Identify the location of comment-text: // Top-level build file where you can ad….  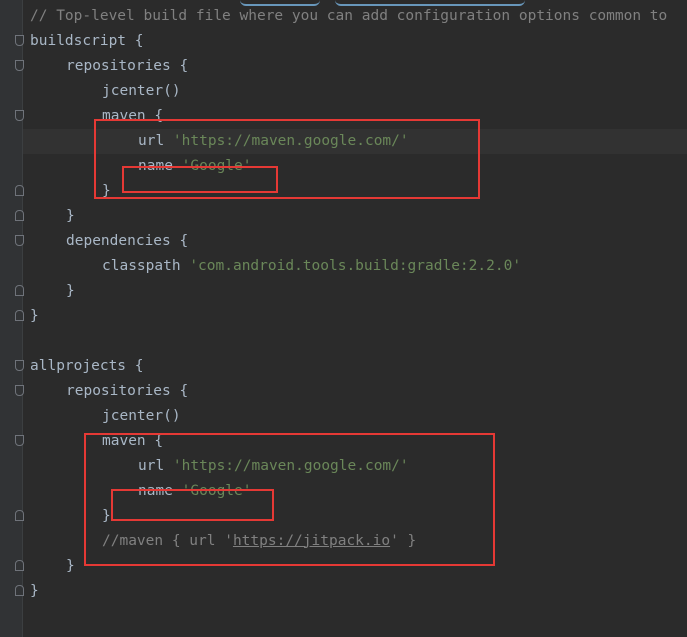
(349, 15).